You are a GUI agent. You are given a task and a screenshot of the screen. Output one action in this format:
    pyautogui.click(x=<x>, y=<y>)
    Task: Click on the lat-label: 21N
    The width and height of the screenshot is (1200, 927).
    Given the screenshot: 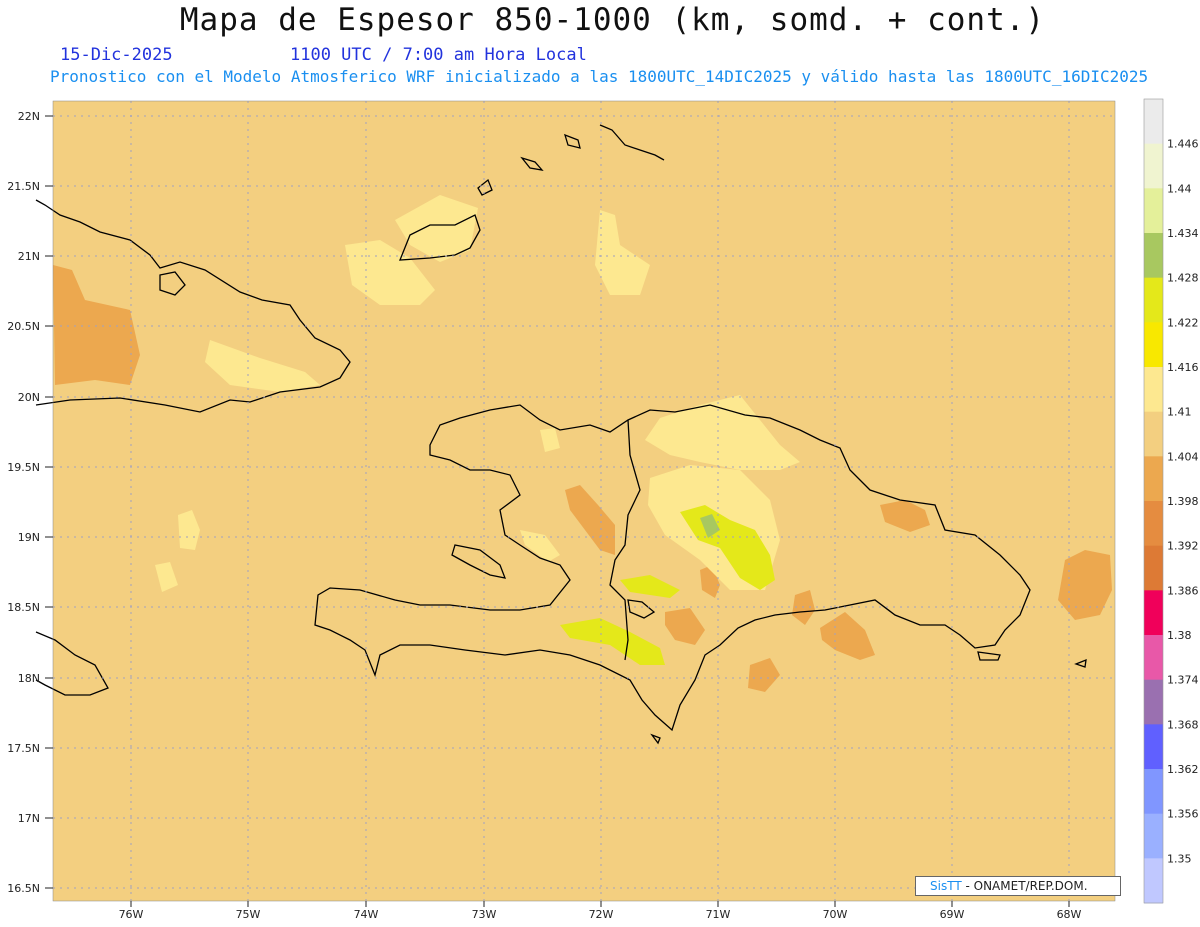 What is the action you would take?
    pyautogui.click(x=29, y=256)
    